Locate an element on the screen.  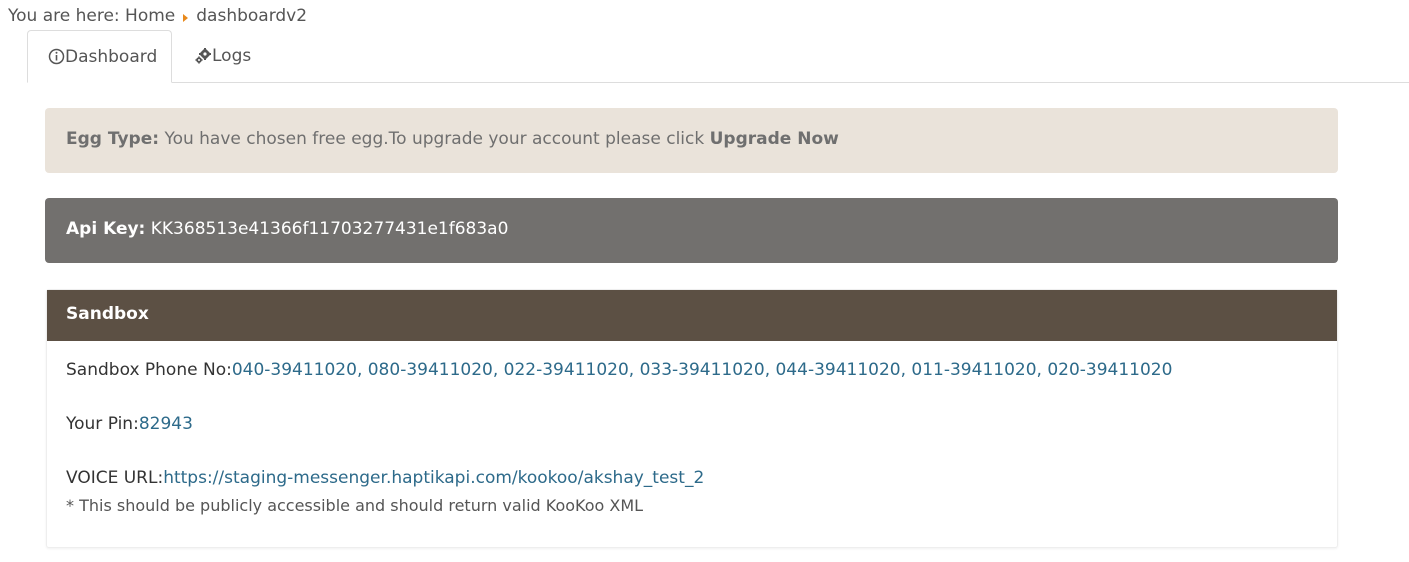
breadcrumb-home-link: Home is located at coordinates (150, 16).